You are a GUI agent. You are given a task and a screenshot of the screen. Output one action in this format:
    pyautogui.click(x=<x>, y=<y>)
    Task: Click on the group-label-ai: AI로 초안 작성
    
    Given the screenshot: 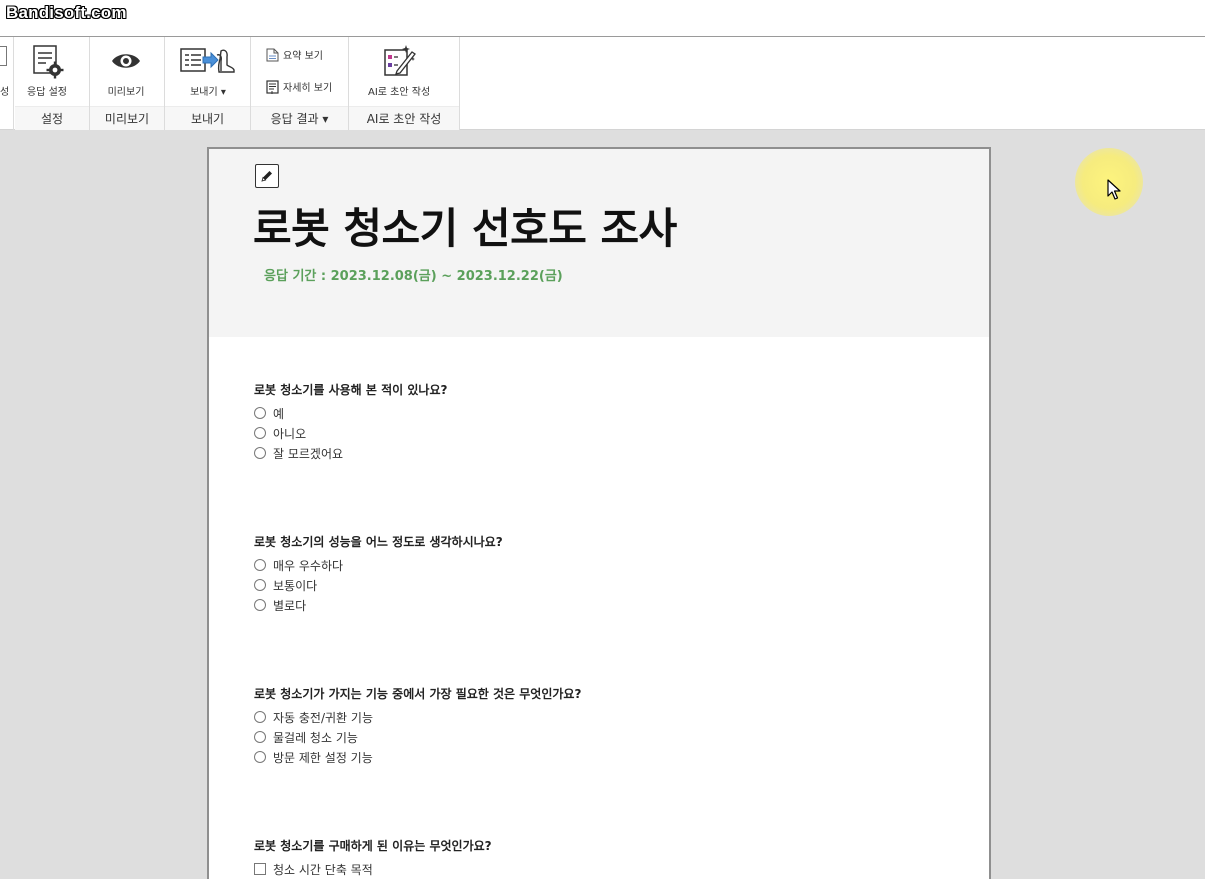 What is the action you would take?
    pyautogui.click(x=404, y=118)
    